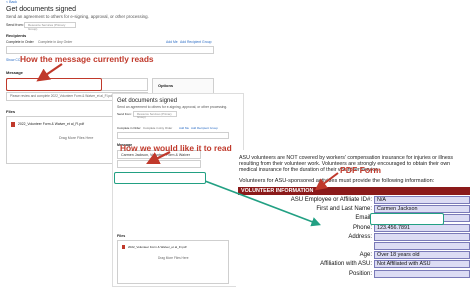 The width and height of the screenshot is (474, 287). What do you see at coordinates (160, 178) in the screenshot?
I see `desired-message-highlight` at bounding box center [160, 178].